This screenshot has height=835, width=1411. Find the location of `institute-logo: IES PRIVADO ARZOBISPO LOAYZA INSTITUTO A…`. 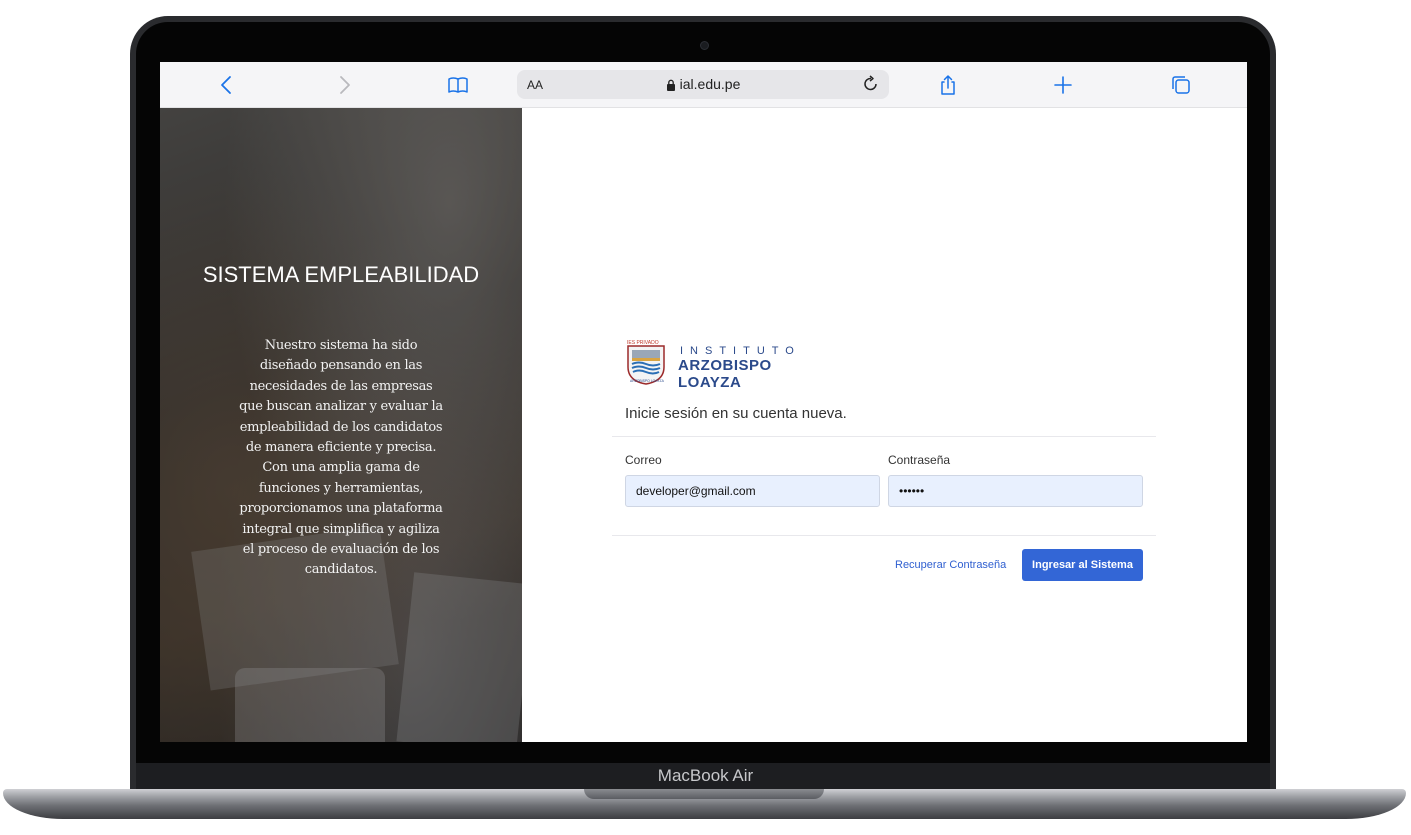

institute-logo: IES PRIVADO ARZOBISPO LOAYZA INSTITUTO A… is located at coordinates (716, 364).